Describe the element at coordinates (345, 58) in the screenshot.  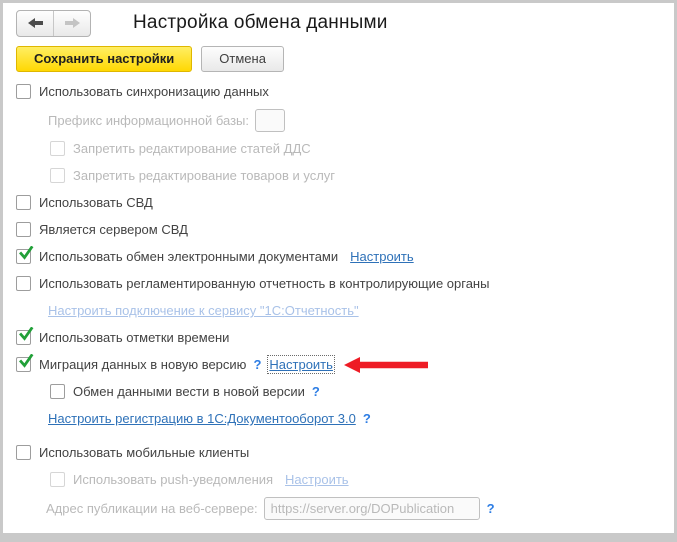
I see `toolbar: Сохранить настройки Отмена` at that location.